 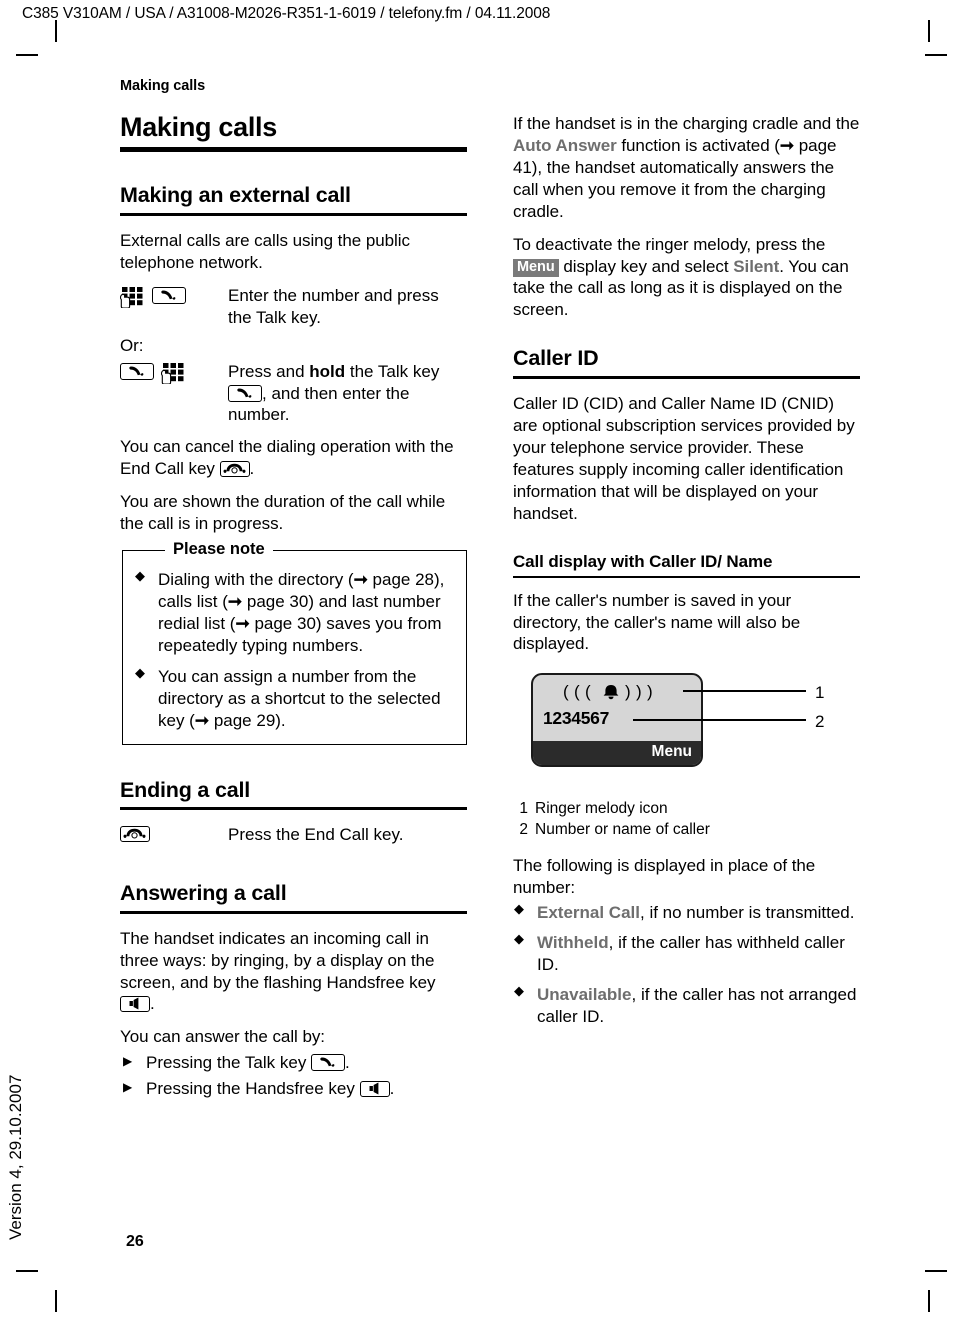 I want to click on display-soft-key-bar: Menu, so click(x=617, y=753).